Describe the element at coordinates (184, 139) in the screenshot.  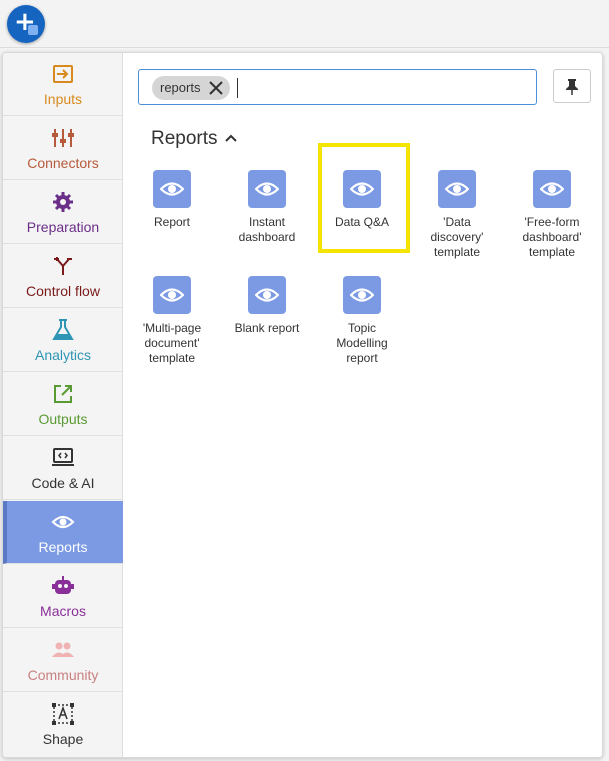
I see `section-title: Reports` at that location.